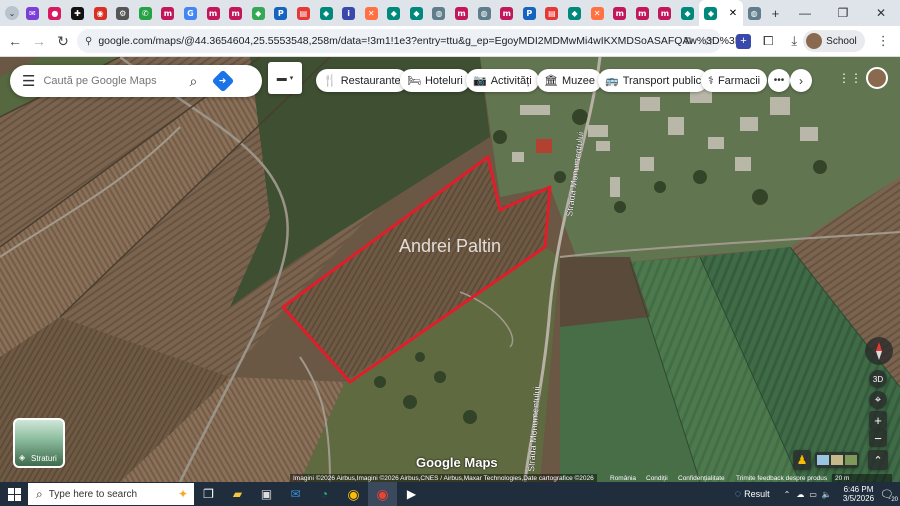 This screenshot has width=900, height=506. Describe the element at coordinates (775, 13) in the screenshot. I see `new-tab-button: +` at that location.